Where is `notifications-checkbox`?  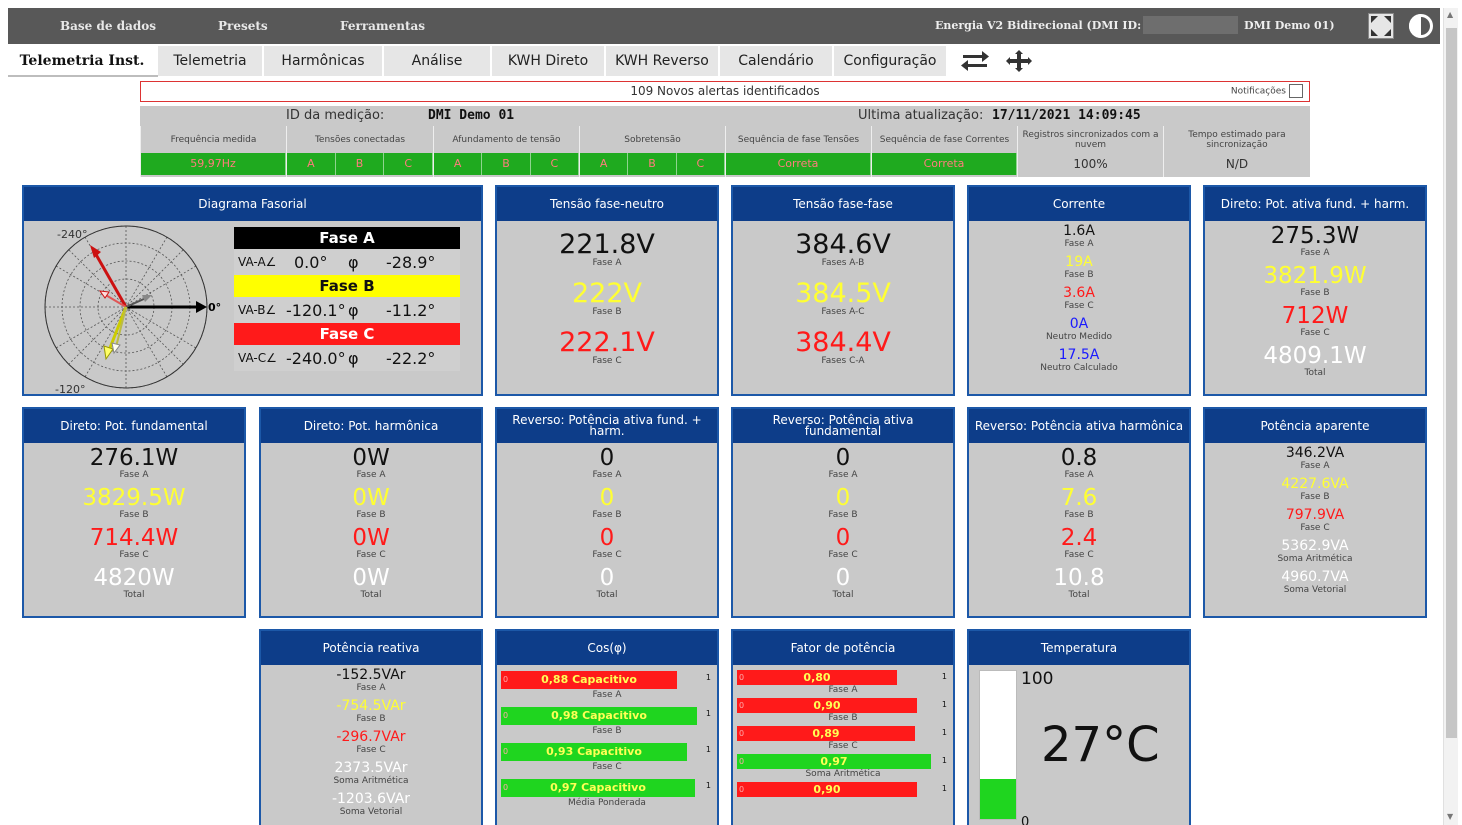 notifications-checkbox is located at coordinates (1296, 91).